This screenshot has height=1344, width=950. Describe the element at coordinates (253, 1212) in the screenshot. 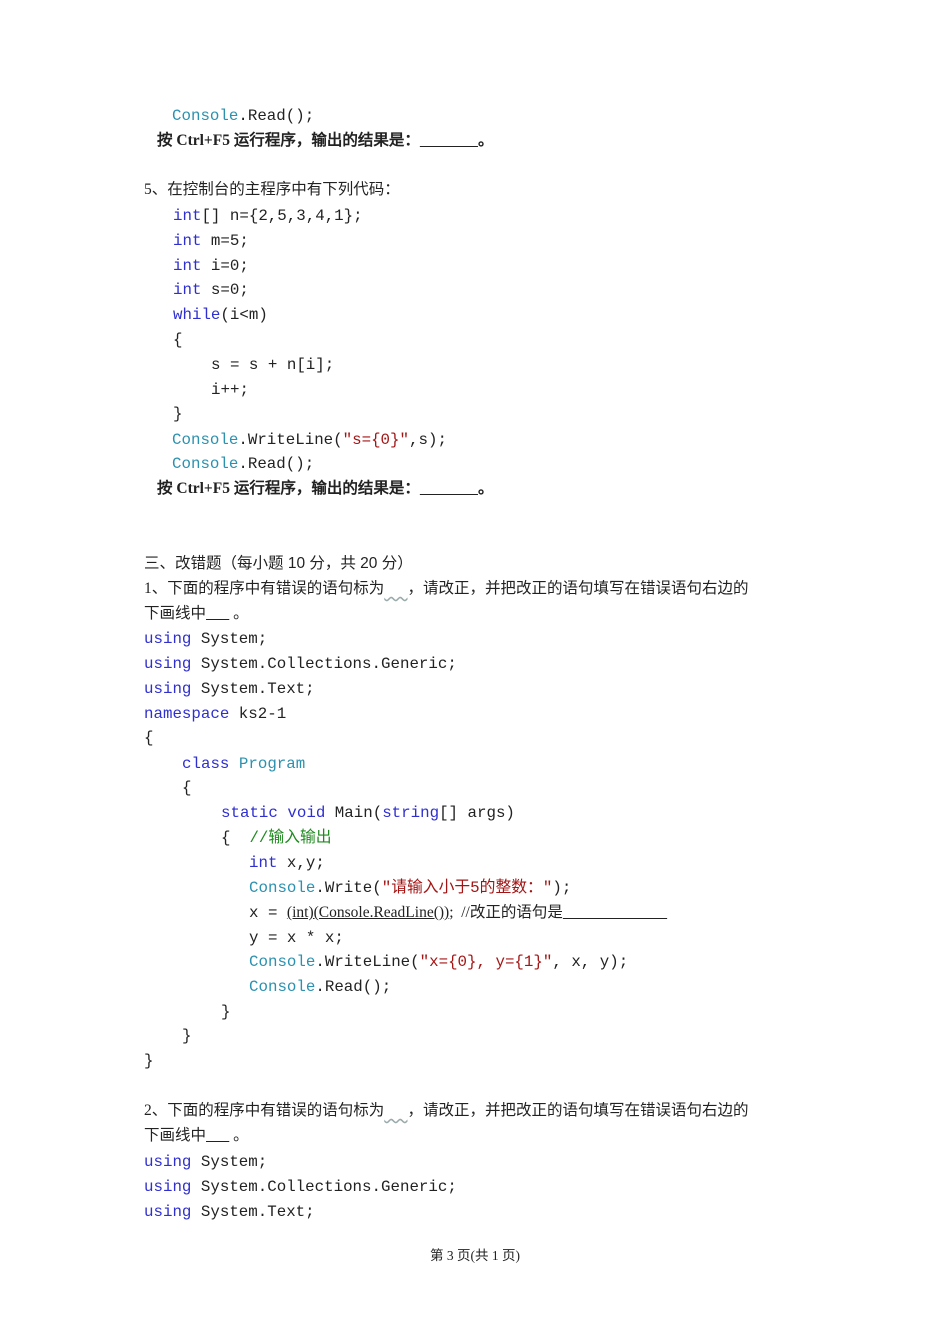

I see `text-segment: System.Text;` at that location.